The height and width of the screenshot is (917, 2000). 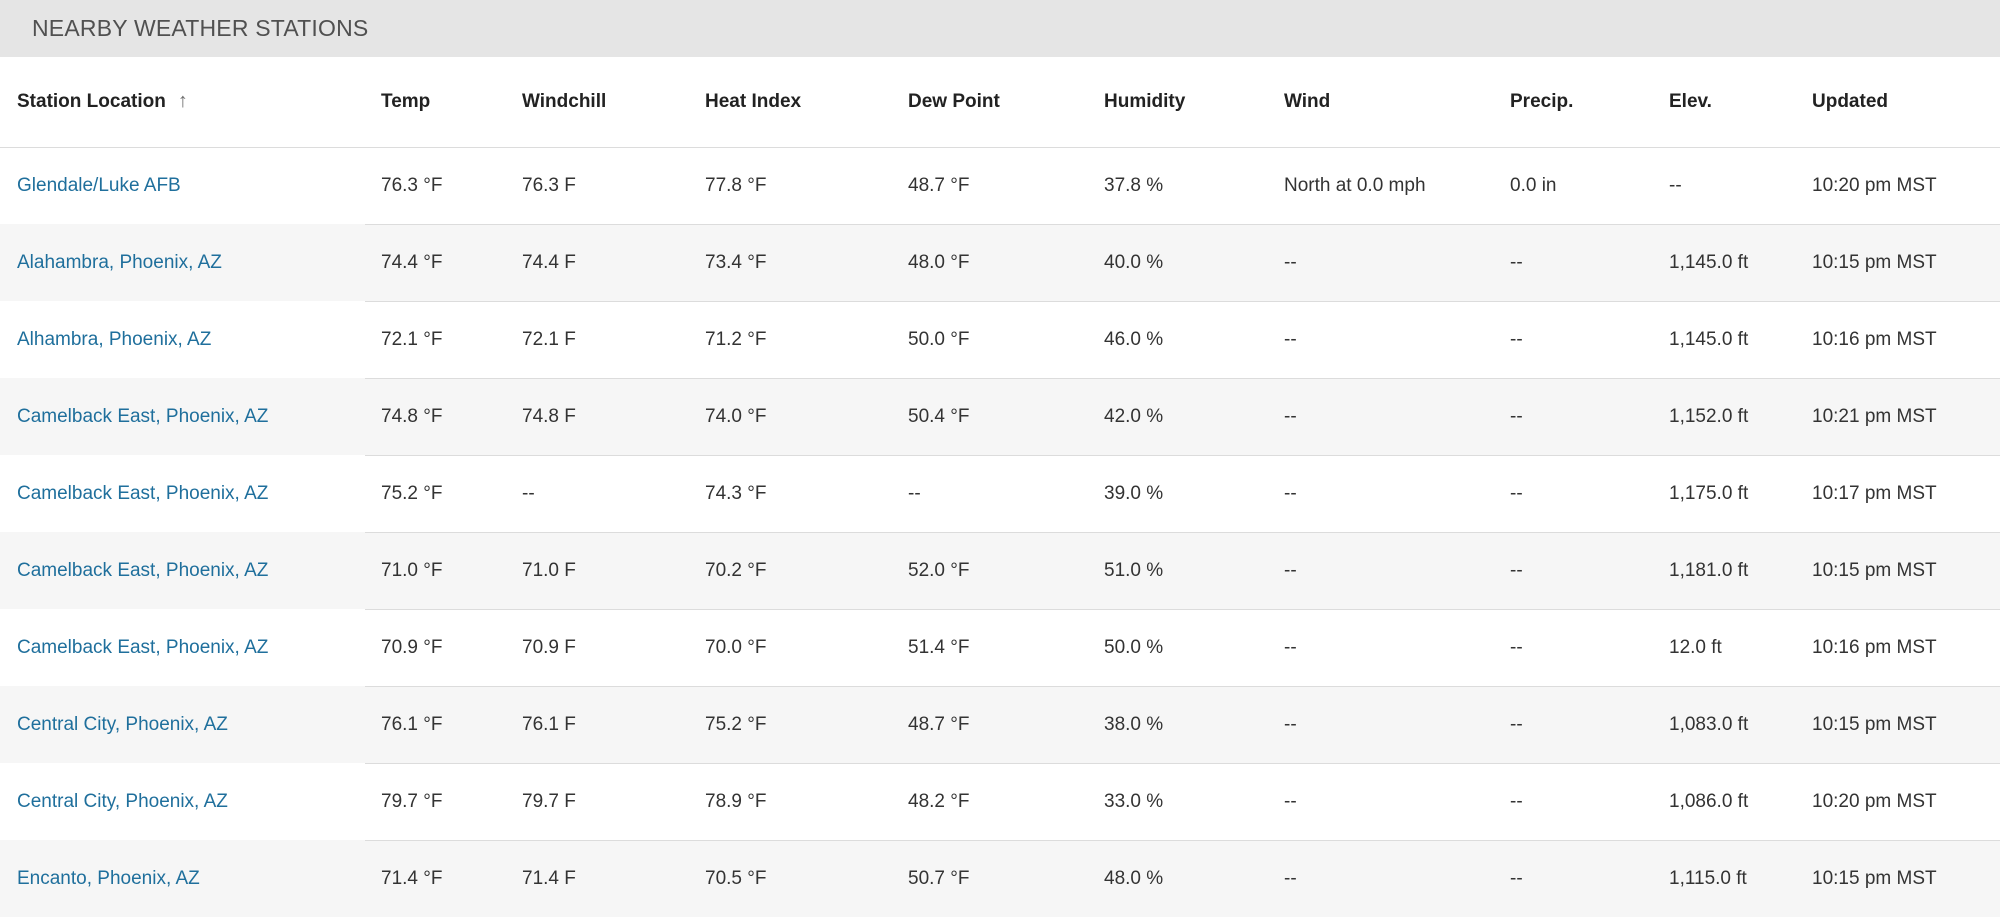 I want to click on cell-heat-index: 75.2 °F, so click(x=806, y=725).